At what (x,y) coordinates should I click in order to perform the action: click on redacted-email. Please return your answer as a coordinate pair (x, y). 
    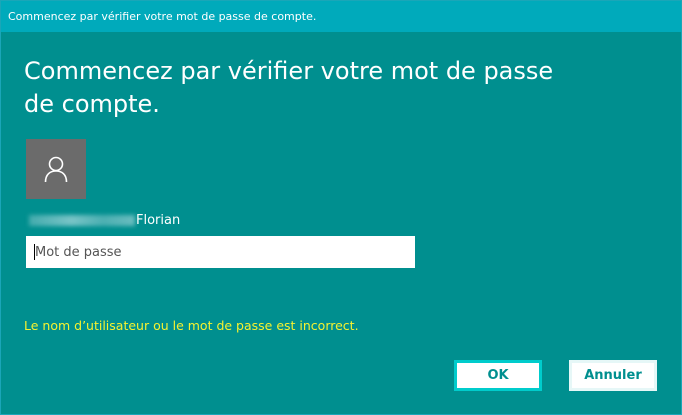
    Looking at the image, I should click on (82, 220).